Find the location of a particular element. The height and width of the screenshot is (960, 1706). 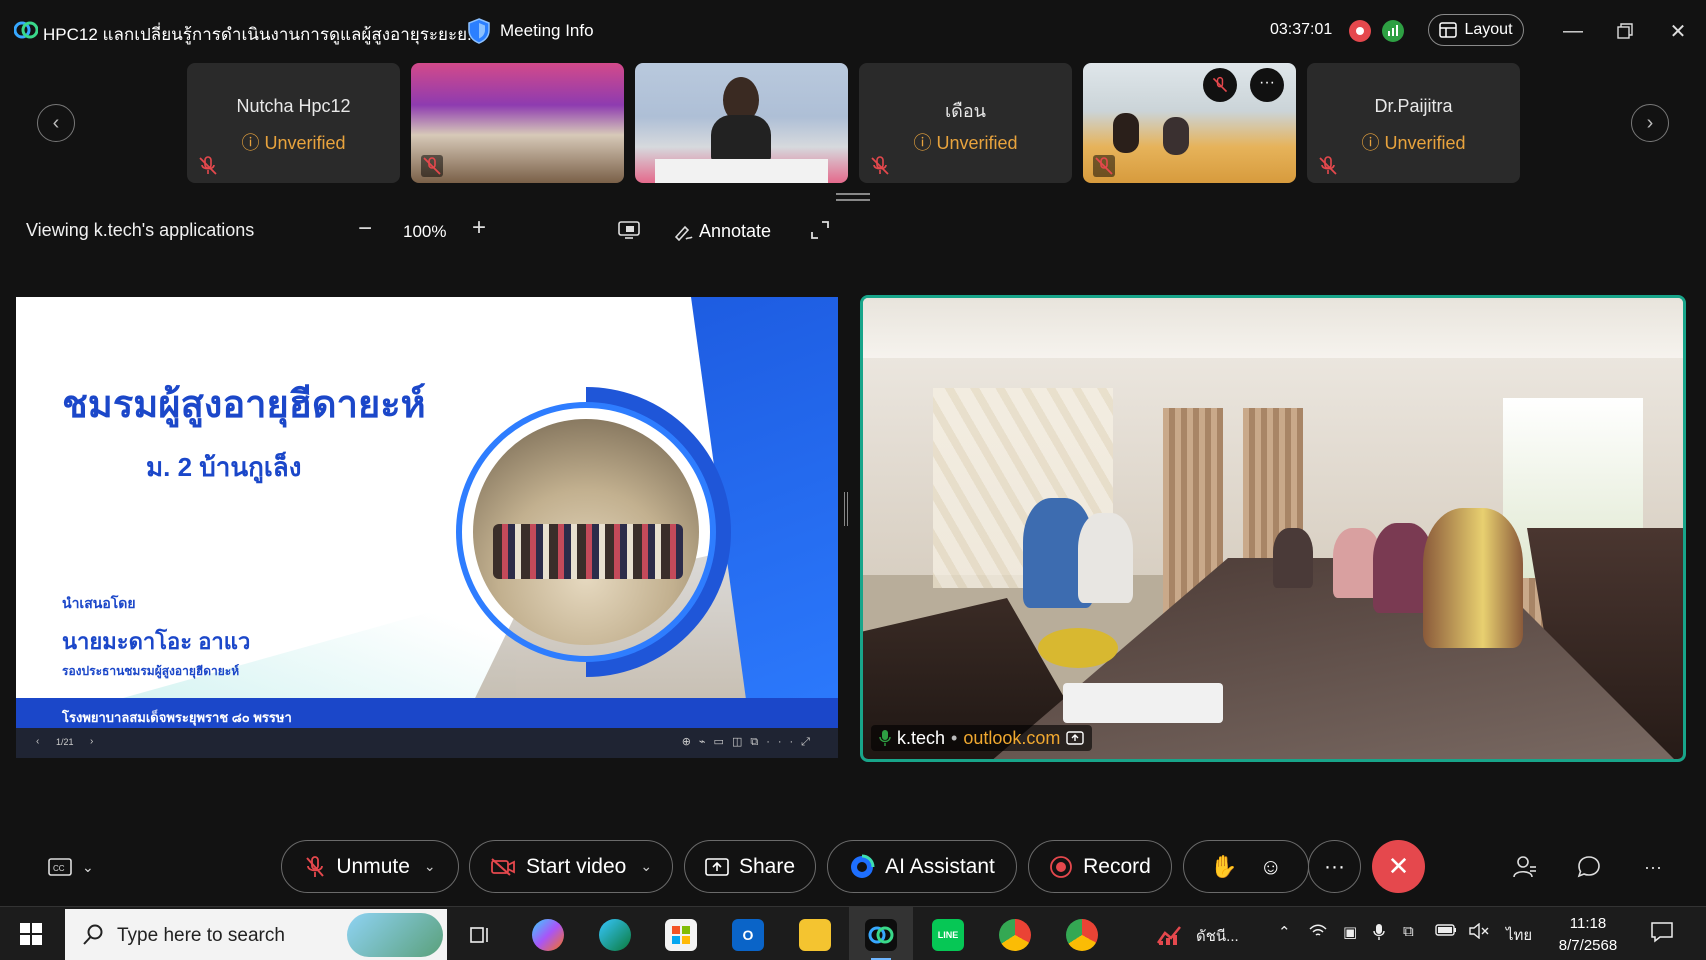

task-view-icon is located at coordinates (480, 935).